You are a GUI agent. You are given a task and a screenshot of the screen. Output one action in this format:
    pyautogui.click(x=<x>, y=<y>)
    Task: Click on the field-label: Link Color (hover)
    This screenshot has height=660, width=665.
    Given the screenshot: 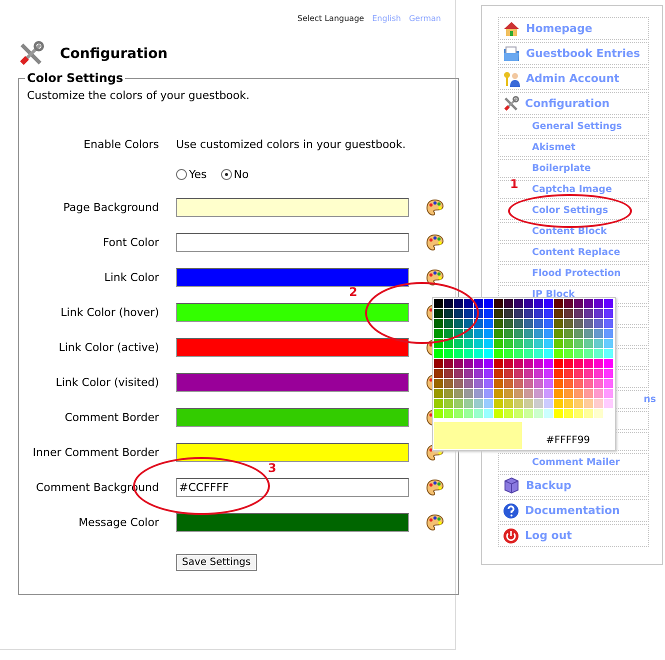 What is the action you would take?
    pyautogui.click(x=109, y=312)
    